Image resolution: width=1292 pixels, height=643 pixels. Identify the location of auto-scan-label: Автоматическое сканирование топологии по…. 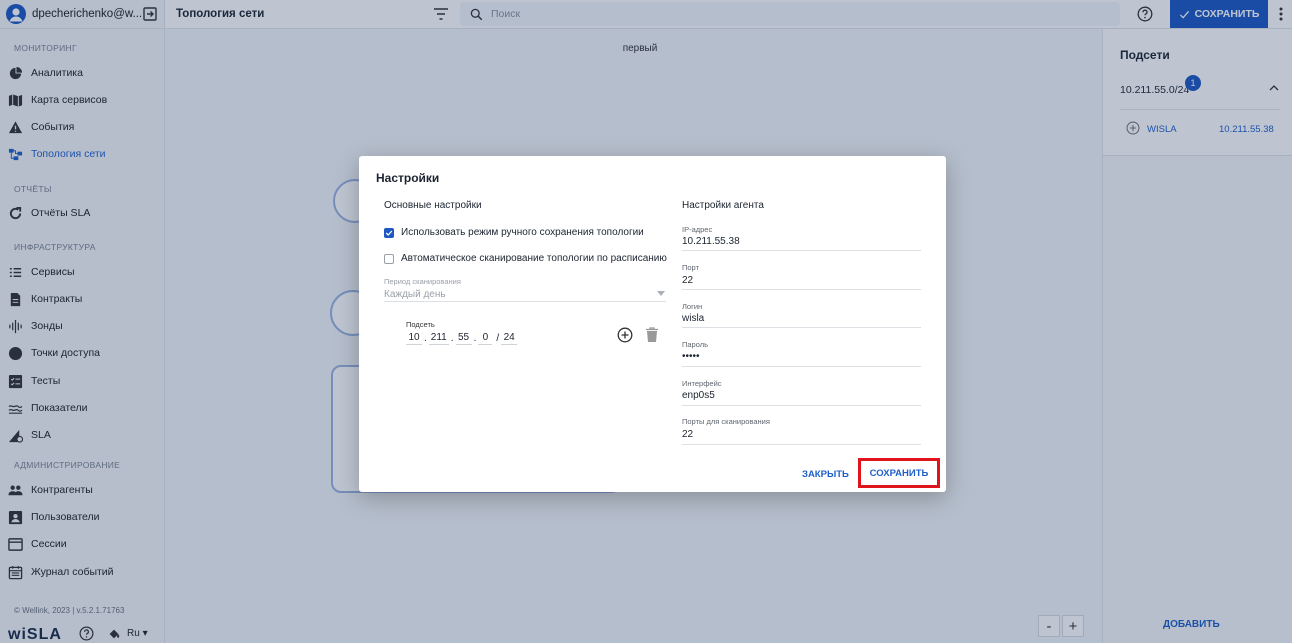
(534, 258).